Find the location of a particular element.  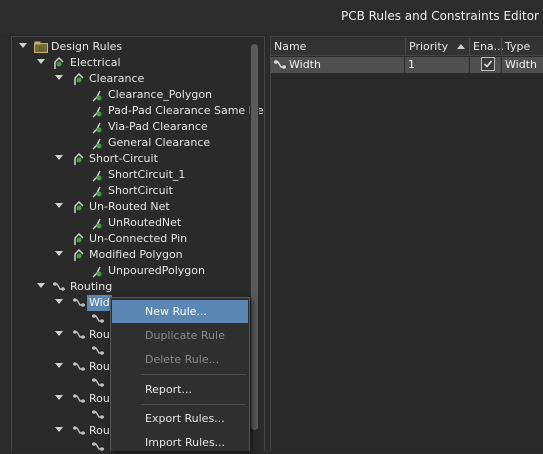

tree-item-electrical: Electrical is located at coordinates (132, 63).